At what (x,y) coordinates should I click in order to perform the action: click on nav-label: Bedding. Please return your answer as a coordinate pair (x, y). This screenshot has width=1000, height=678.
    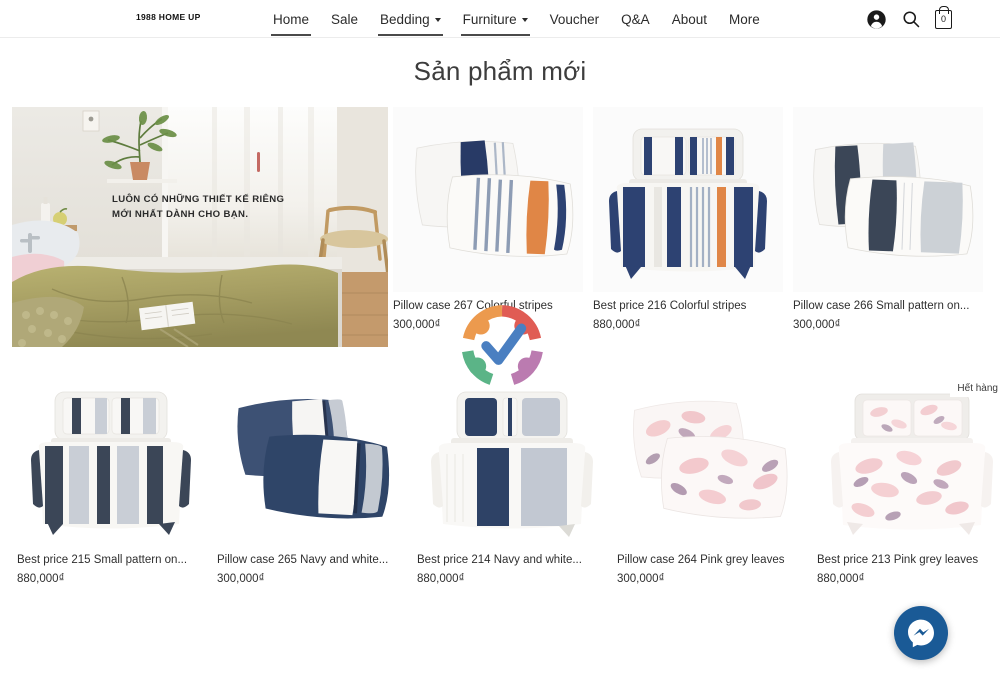
    Looking at the image, I should click on (405, 19).